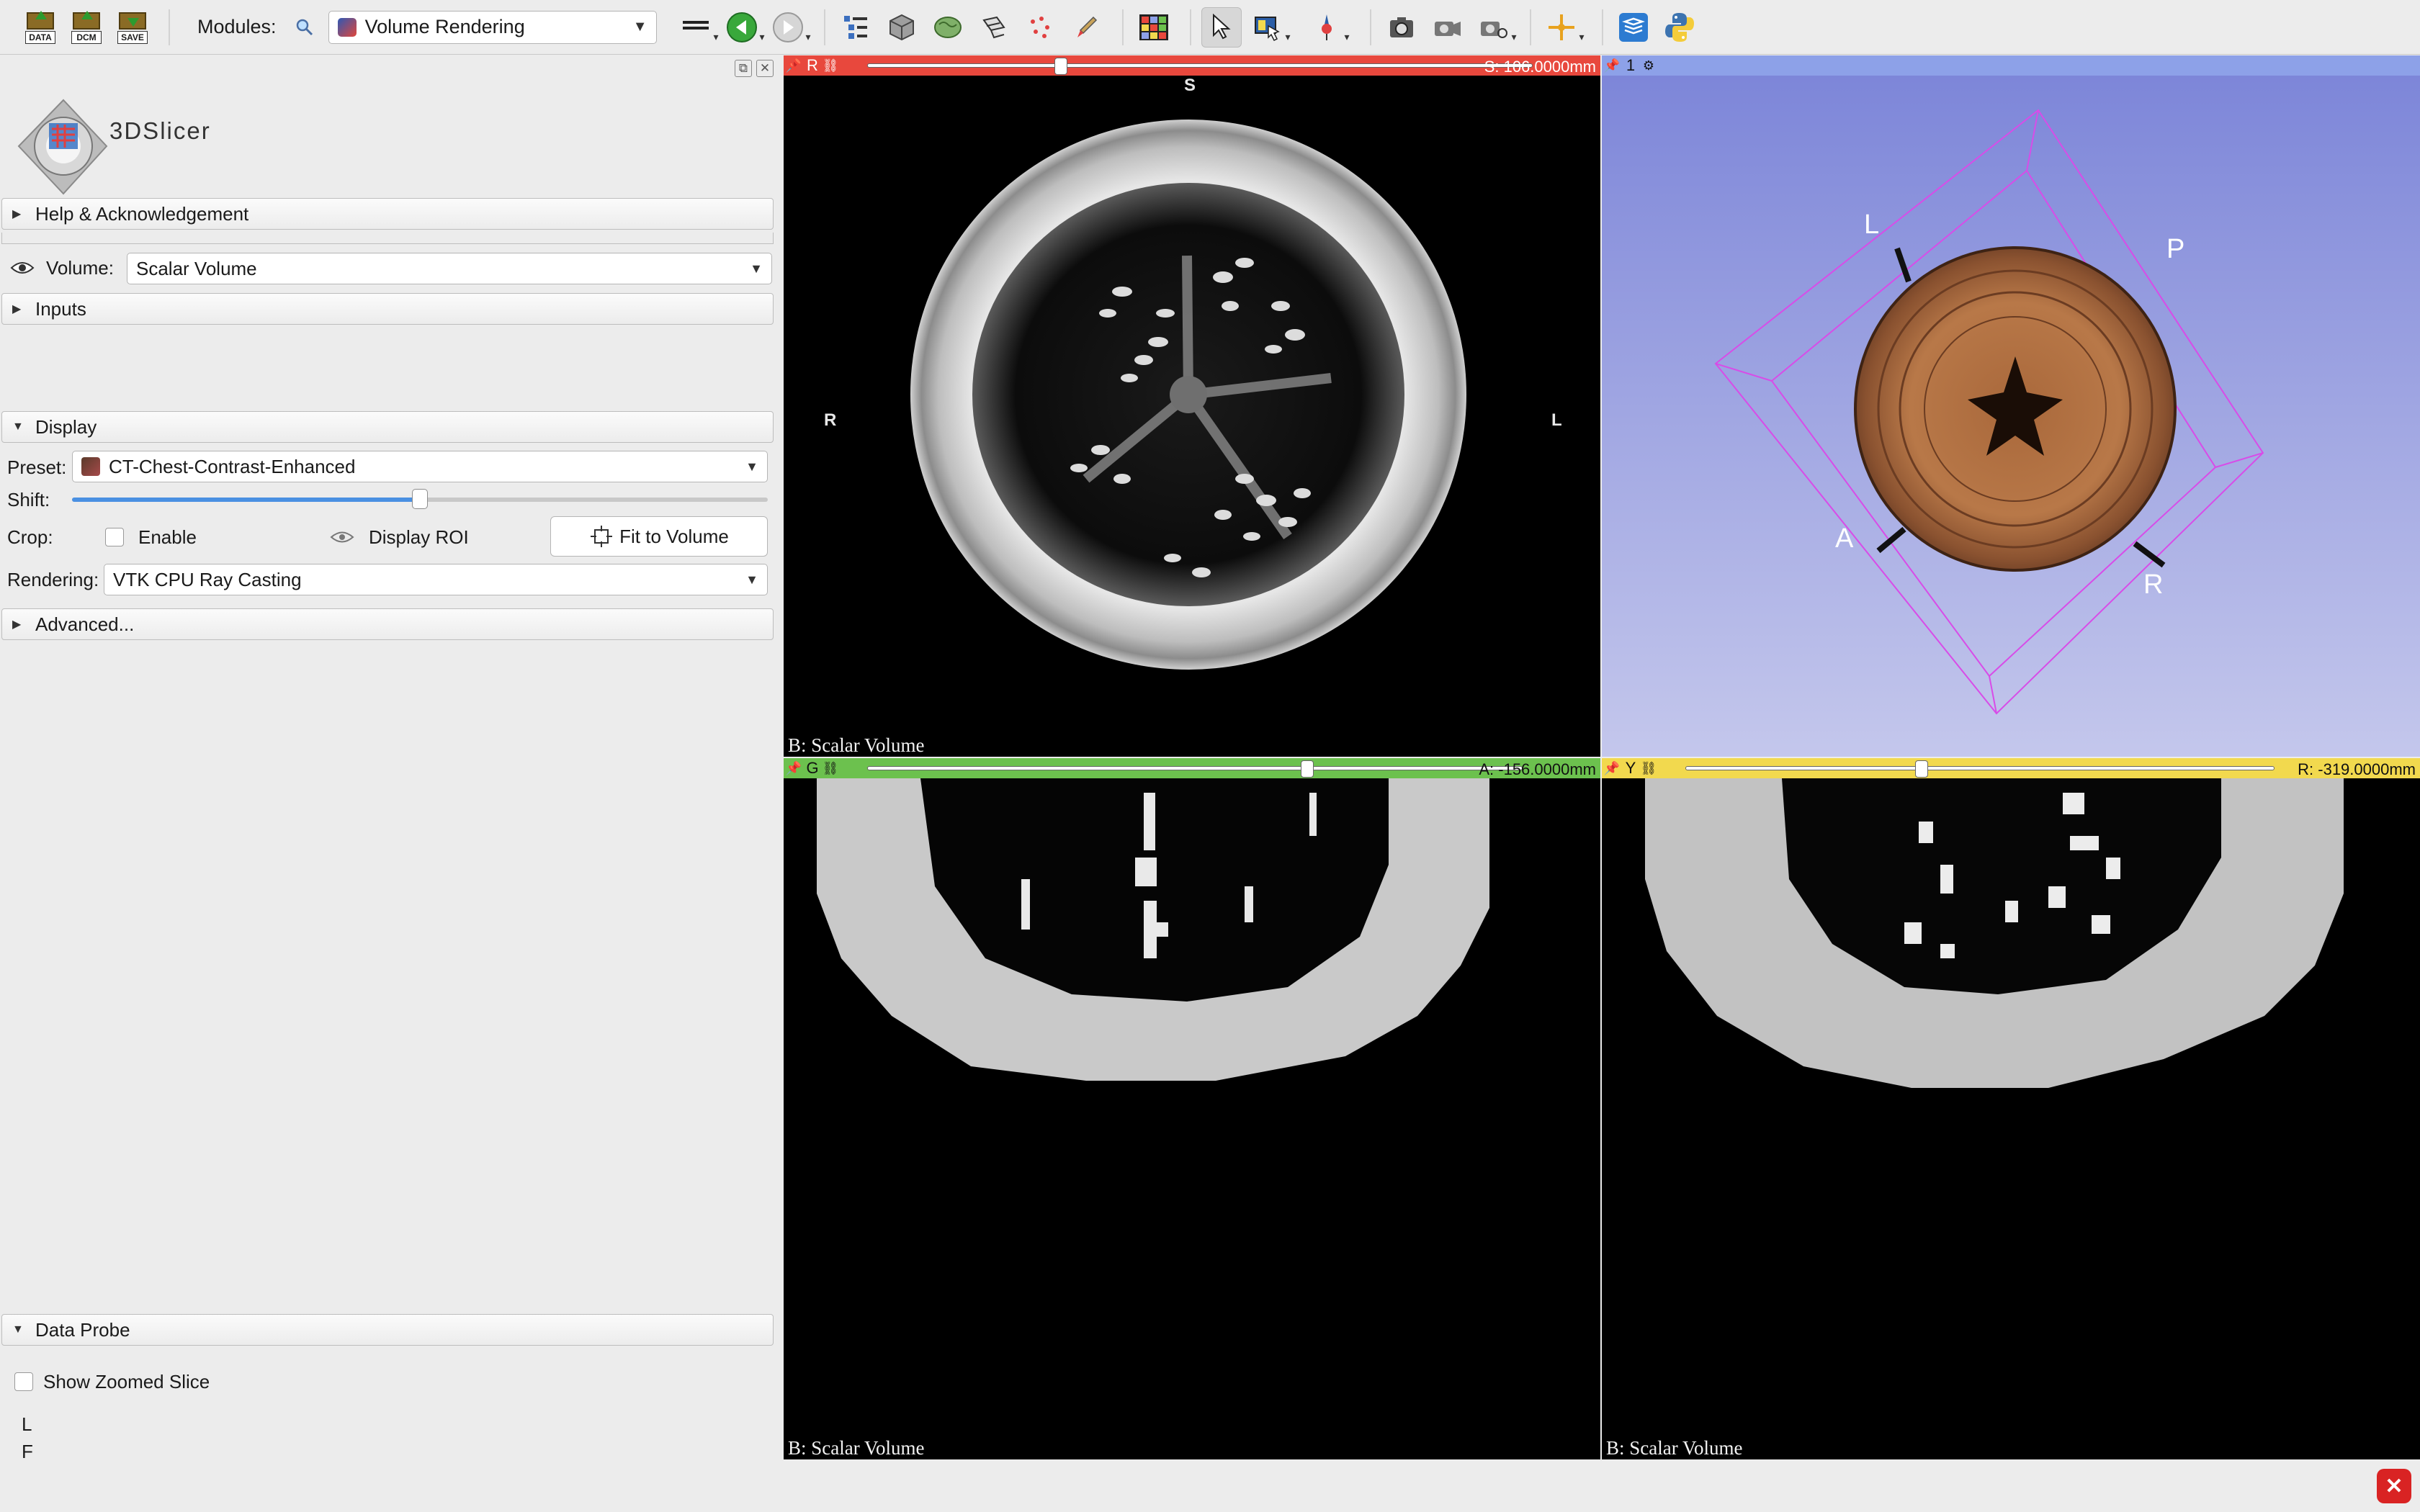 The width and height of the screenshot is (2420, 1512). What do you see at coordinates (789, 27) in the screenshot?
I see `forward-button: ▾` at bounding box center [789, 27].